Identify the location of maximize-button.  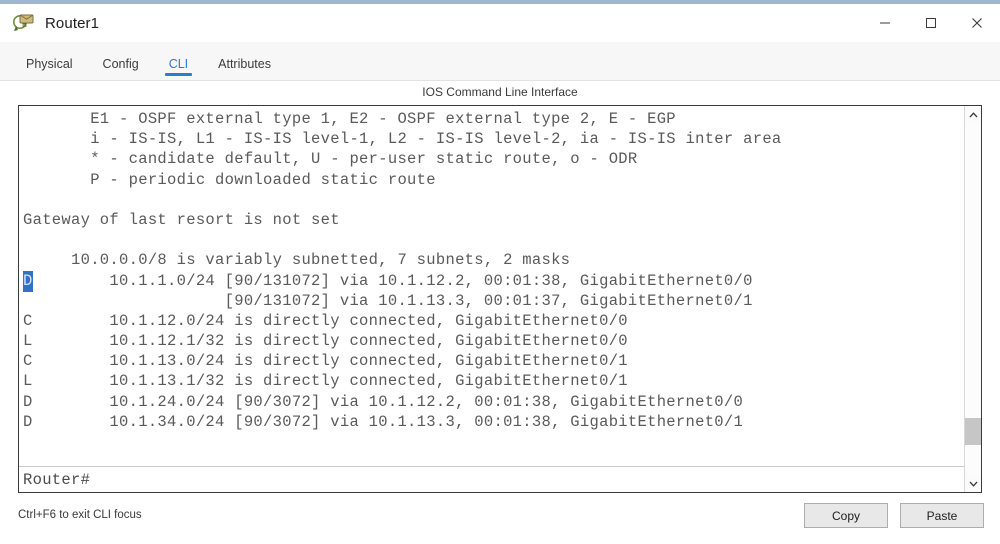
(931, 23).